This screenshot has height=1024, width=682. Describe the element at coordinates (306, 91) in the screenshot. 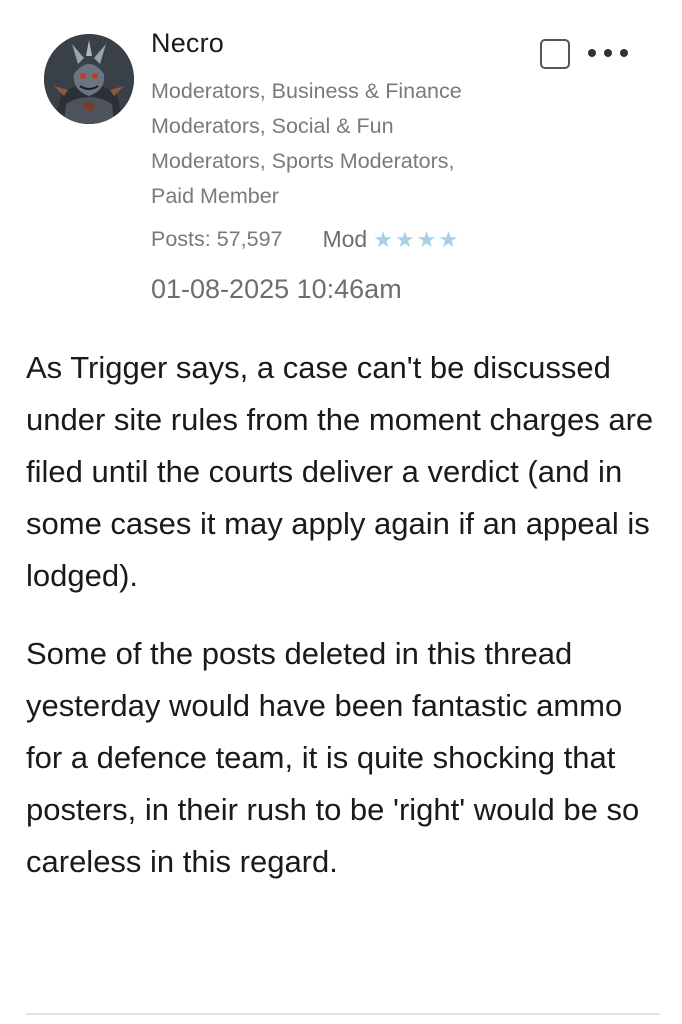

I see `role-line: Moderators, Business & Finance` at that location.